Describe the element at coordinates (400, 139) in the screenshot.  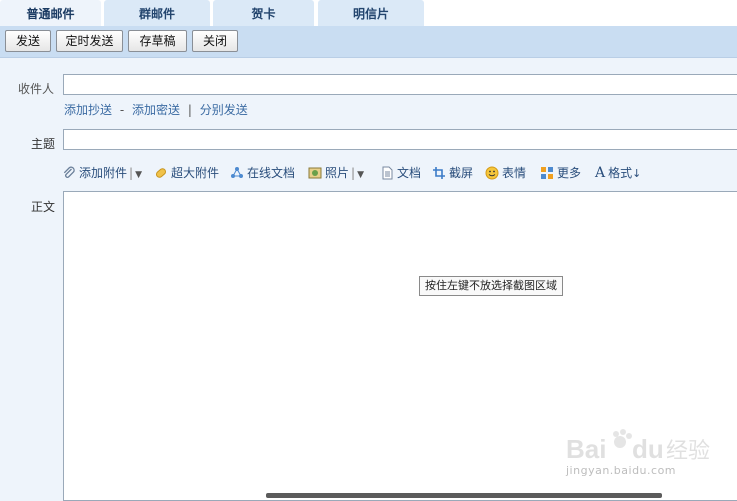
I see `subject-input` at that location.